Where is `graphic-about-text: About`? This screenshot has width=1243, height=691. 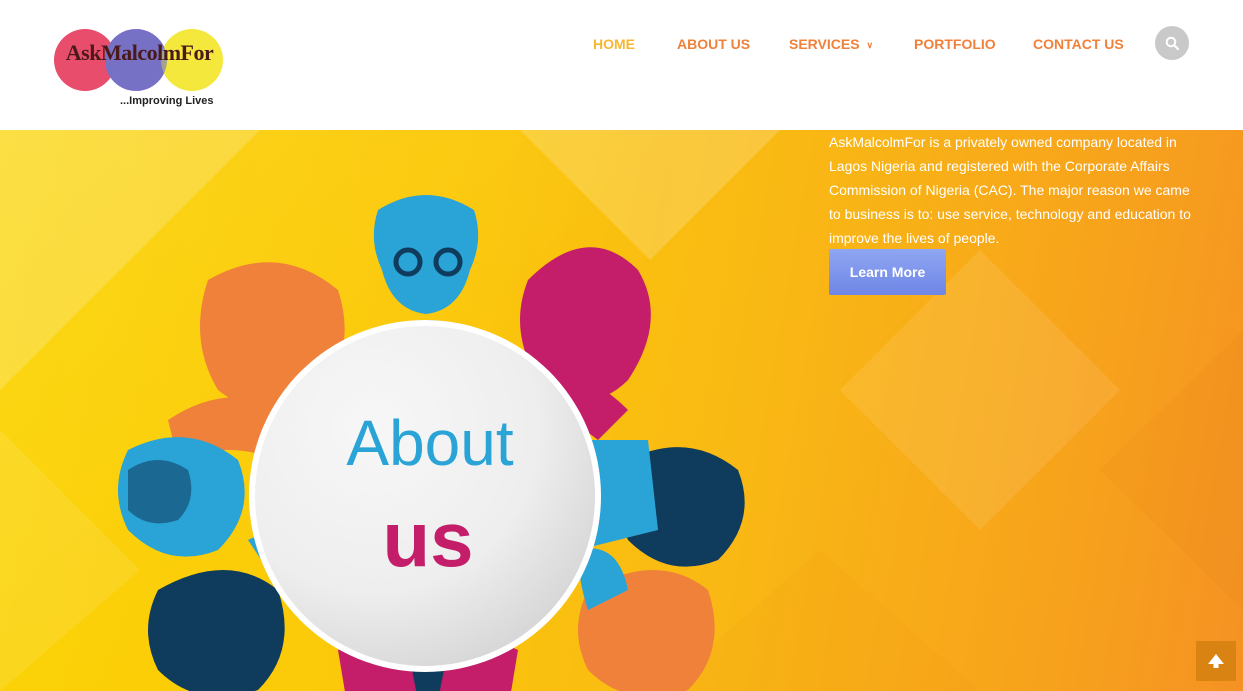 graphic-about-text: About is located at coordinates (429, 443).